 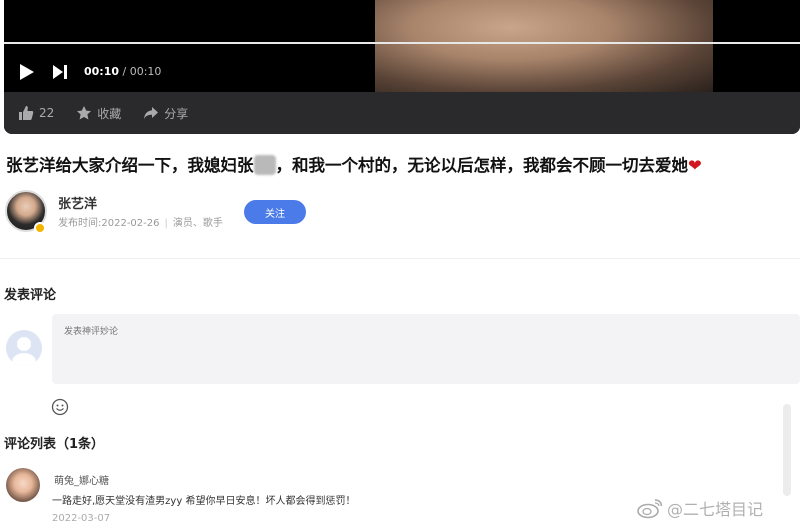 I want to click on comment-form-heading: 发表评论, so click(x=30, y=295).